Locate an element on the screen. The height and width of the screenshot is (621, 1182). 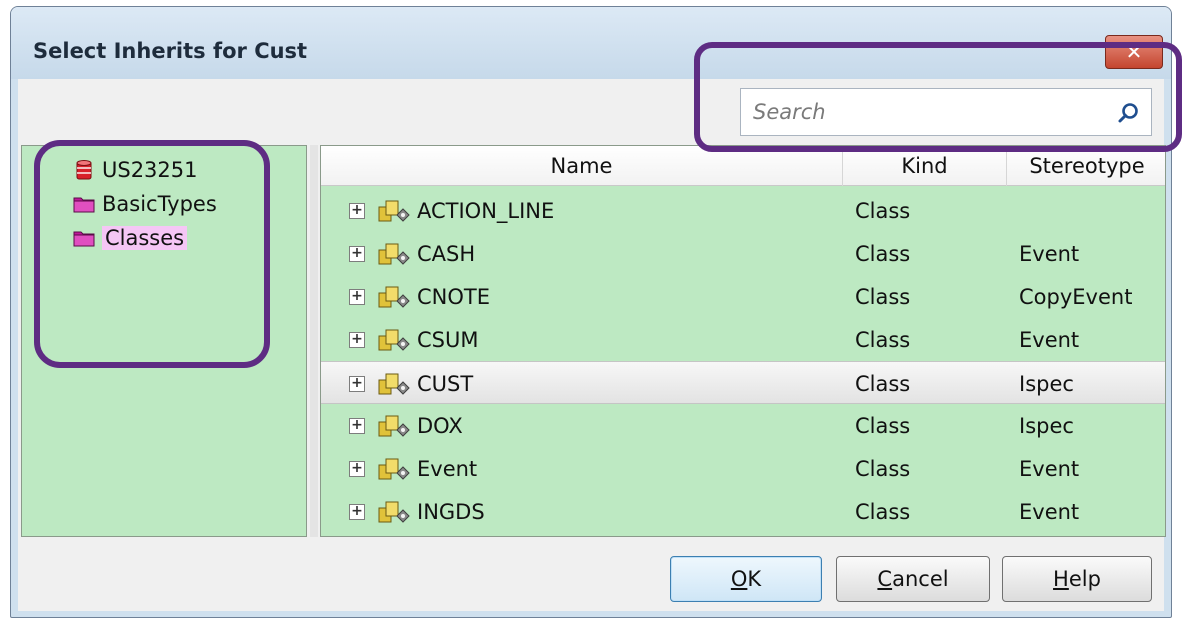
cell-name: ACTION_LINE is located at coordinates (486, 210).